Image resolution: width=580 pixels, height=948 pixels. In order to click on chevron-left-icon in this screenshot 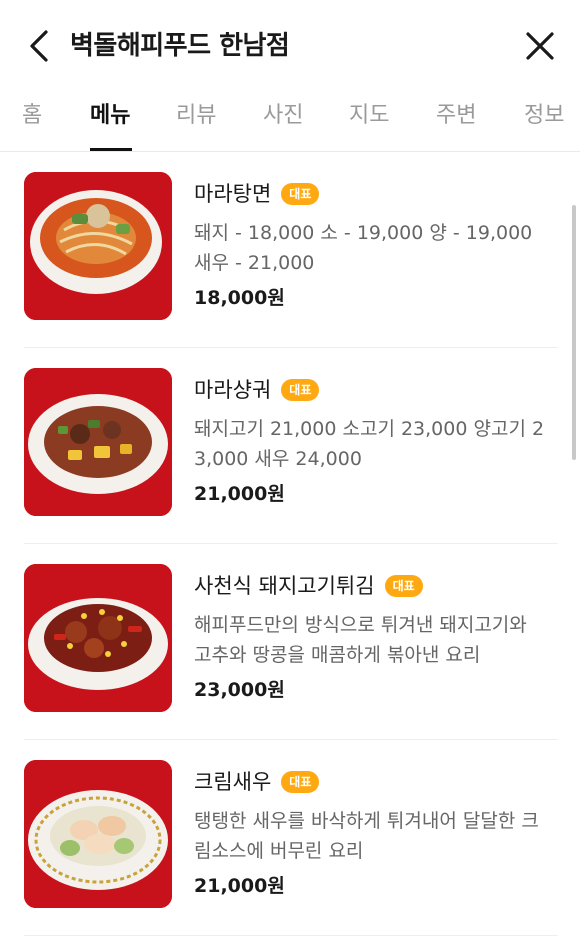, I will do `click(39, 46)`.